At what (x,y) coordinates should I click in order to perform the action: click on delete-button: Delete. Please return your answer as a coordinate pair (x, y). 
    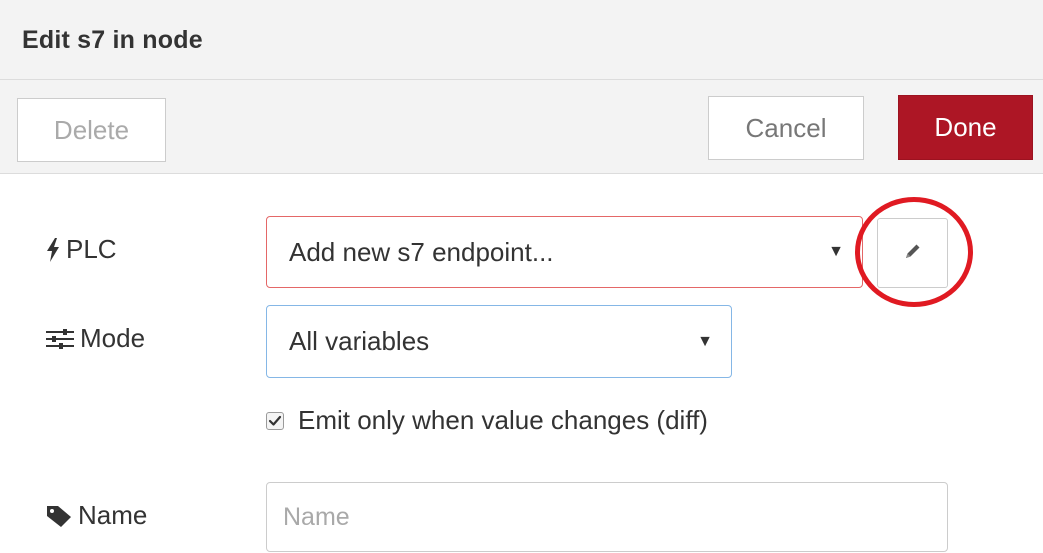
    Looking at the image, I should click on (91, 130).